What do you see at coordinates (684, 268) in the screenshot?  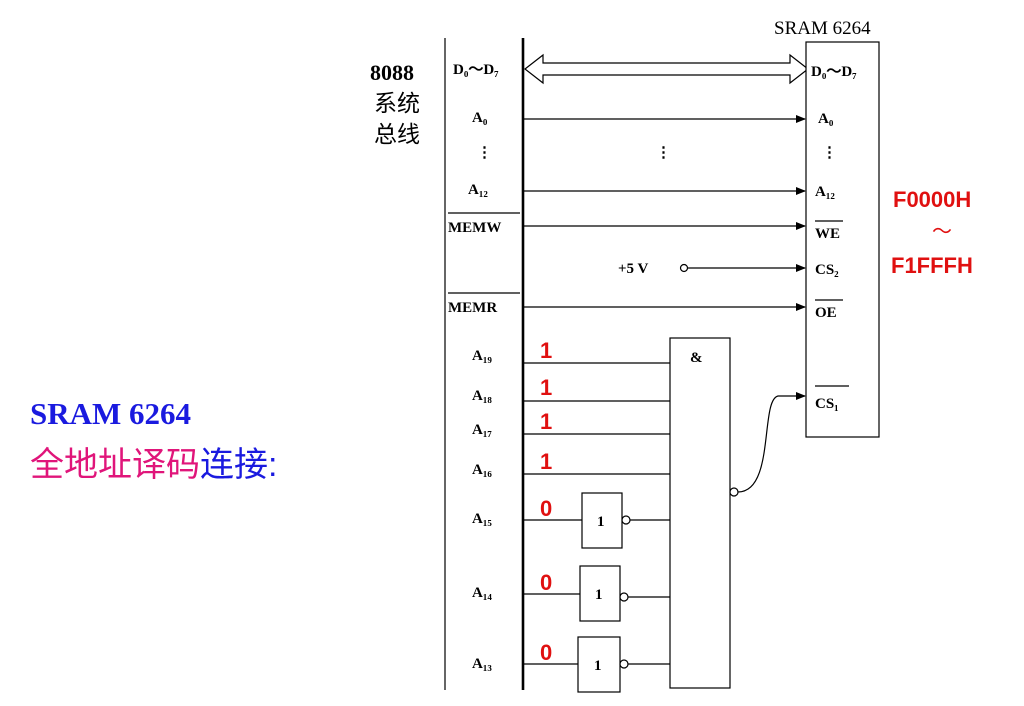 I see `vcc-terminal` at bounding box center [684, 268].